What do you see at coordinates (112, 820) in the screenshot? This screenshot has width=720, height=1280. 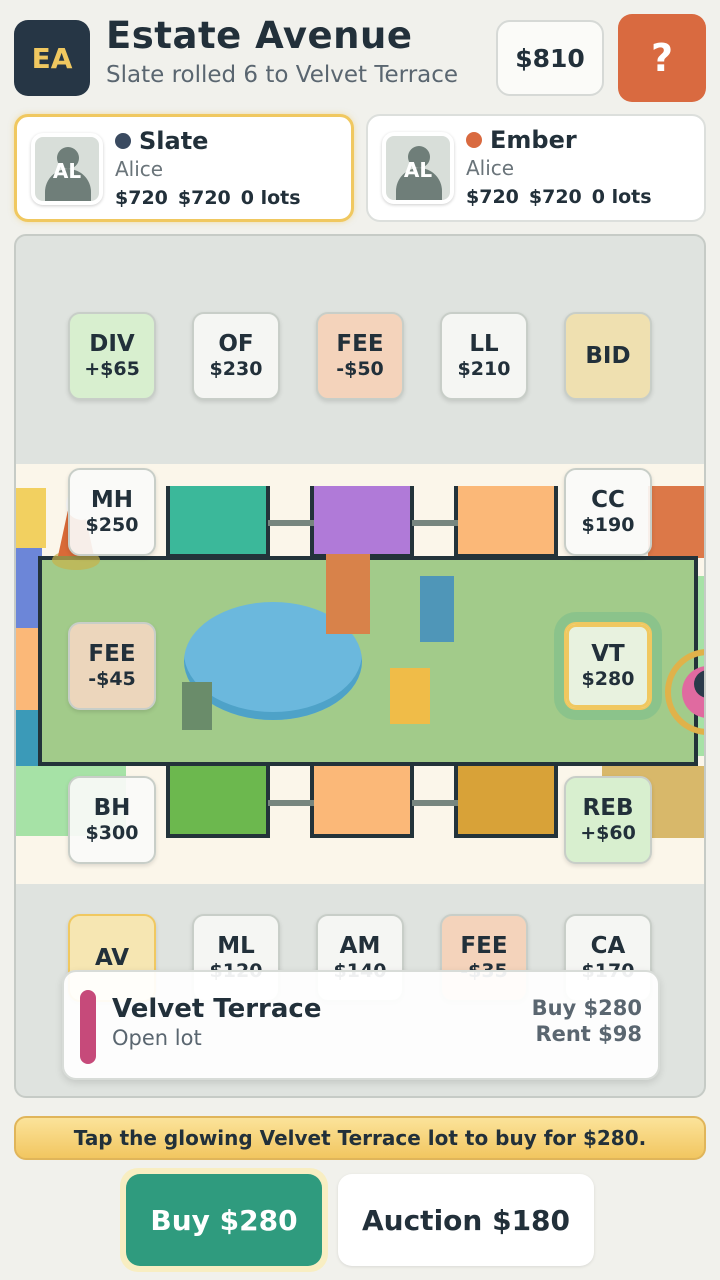 I see `tile-bh: BH $300` at bounding box center [112, 820].